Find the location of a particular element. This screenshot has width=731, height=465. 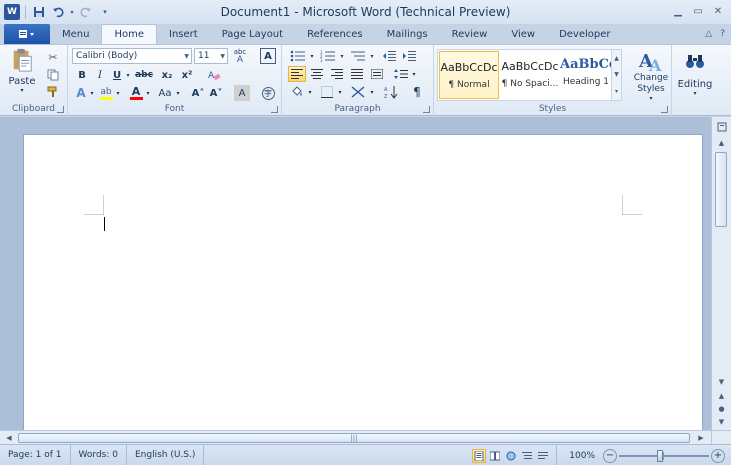

change-case-button: Aa is located at coordinates (165, 93).